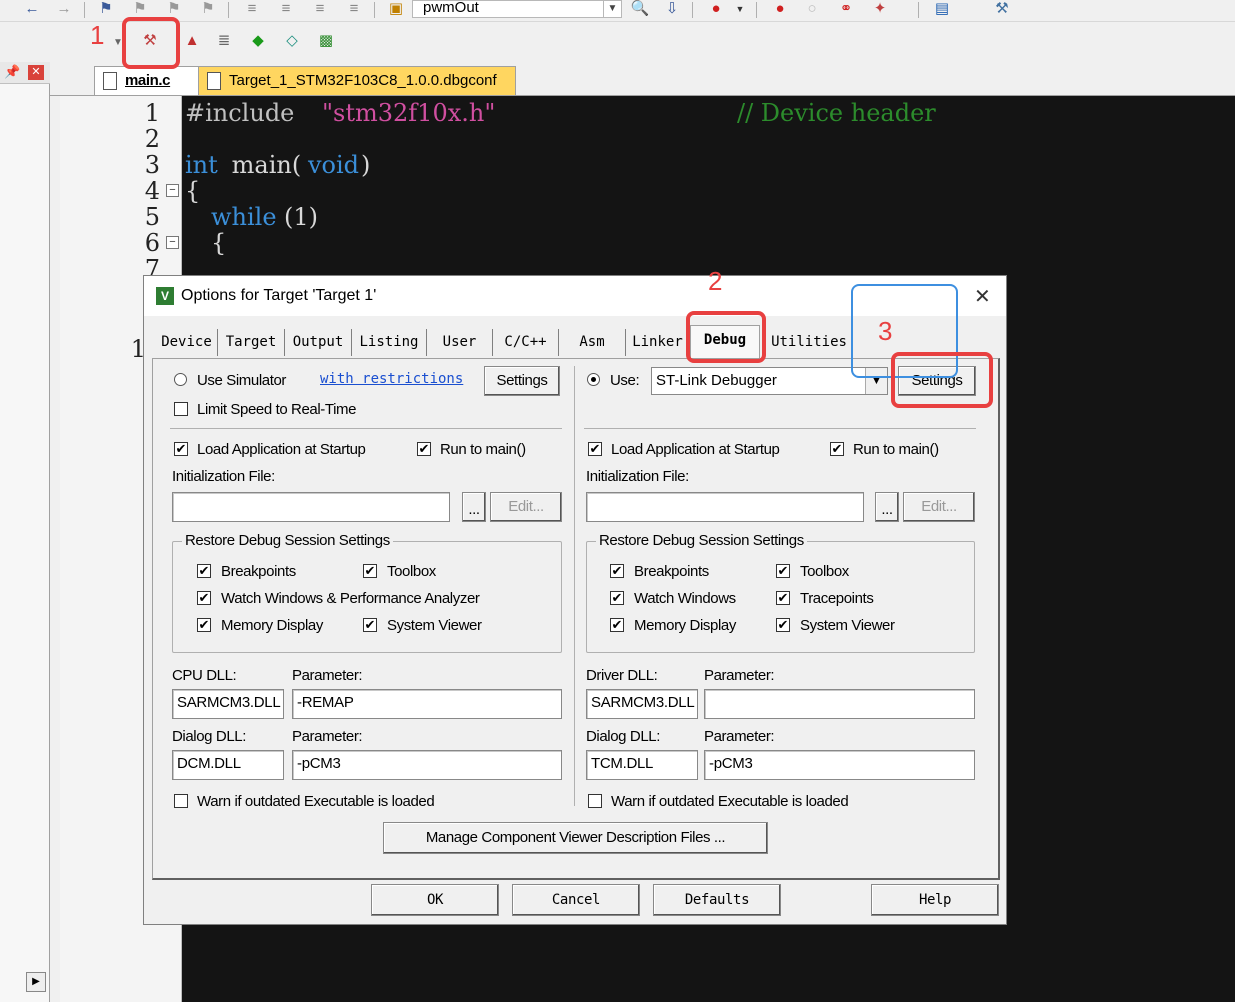 The width and height of the screenshot is (1235, 1002). What do you see at coordinates (251, 342) in the screenshot?
I see `tab-target: Target` at bounding box center [251, 342].